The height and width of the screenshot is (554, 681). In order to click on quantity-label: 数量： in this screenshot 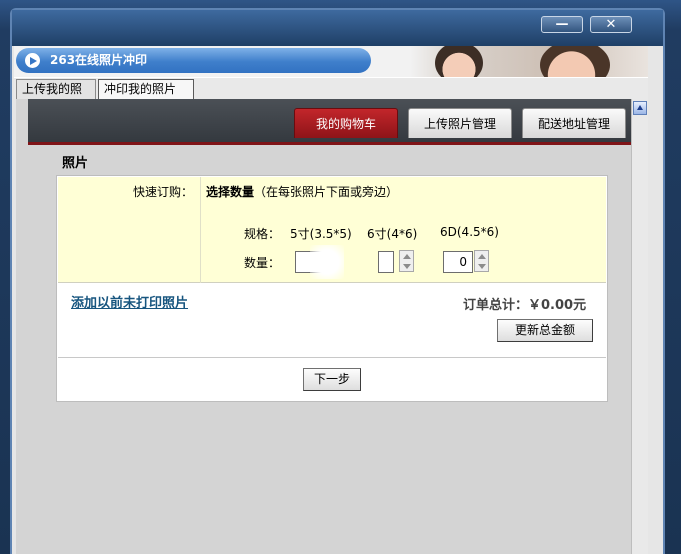, I will do `click(262, 263)`.